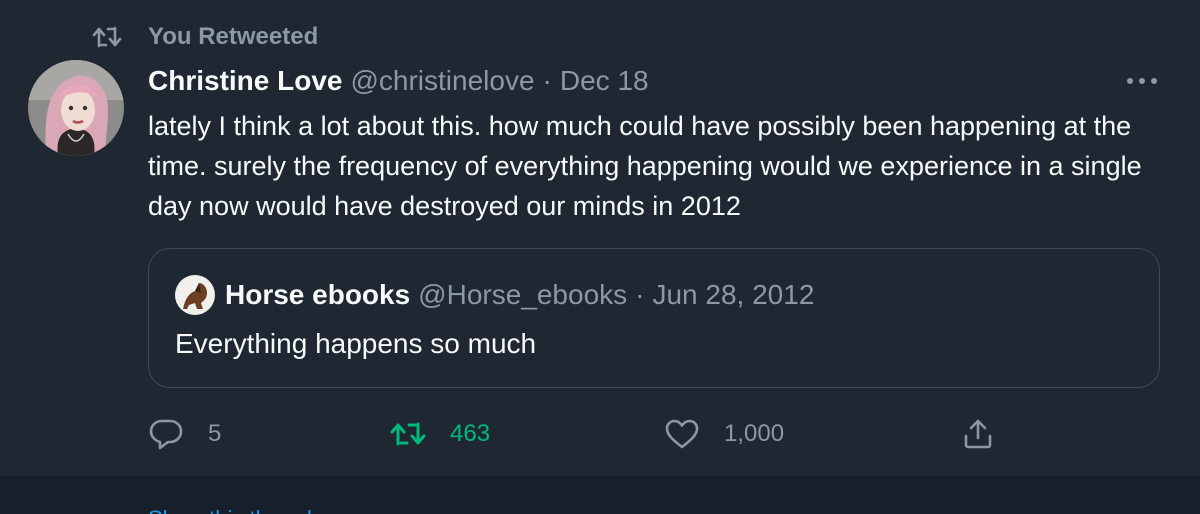  Describe the element at coordinates (733, 295) in the screenshot. I see `quoted-tweet-date: Jun 28, 2012` at that location.